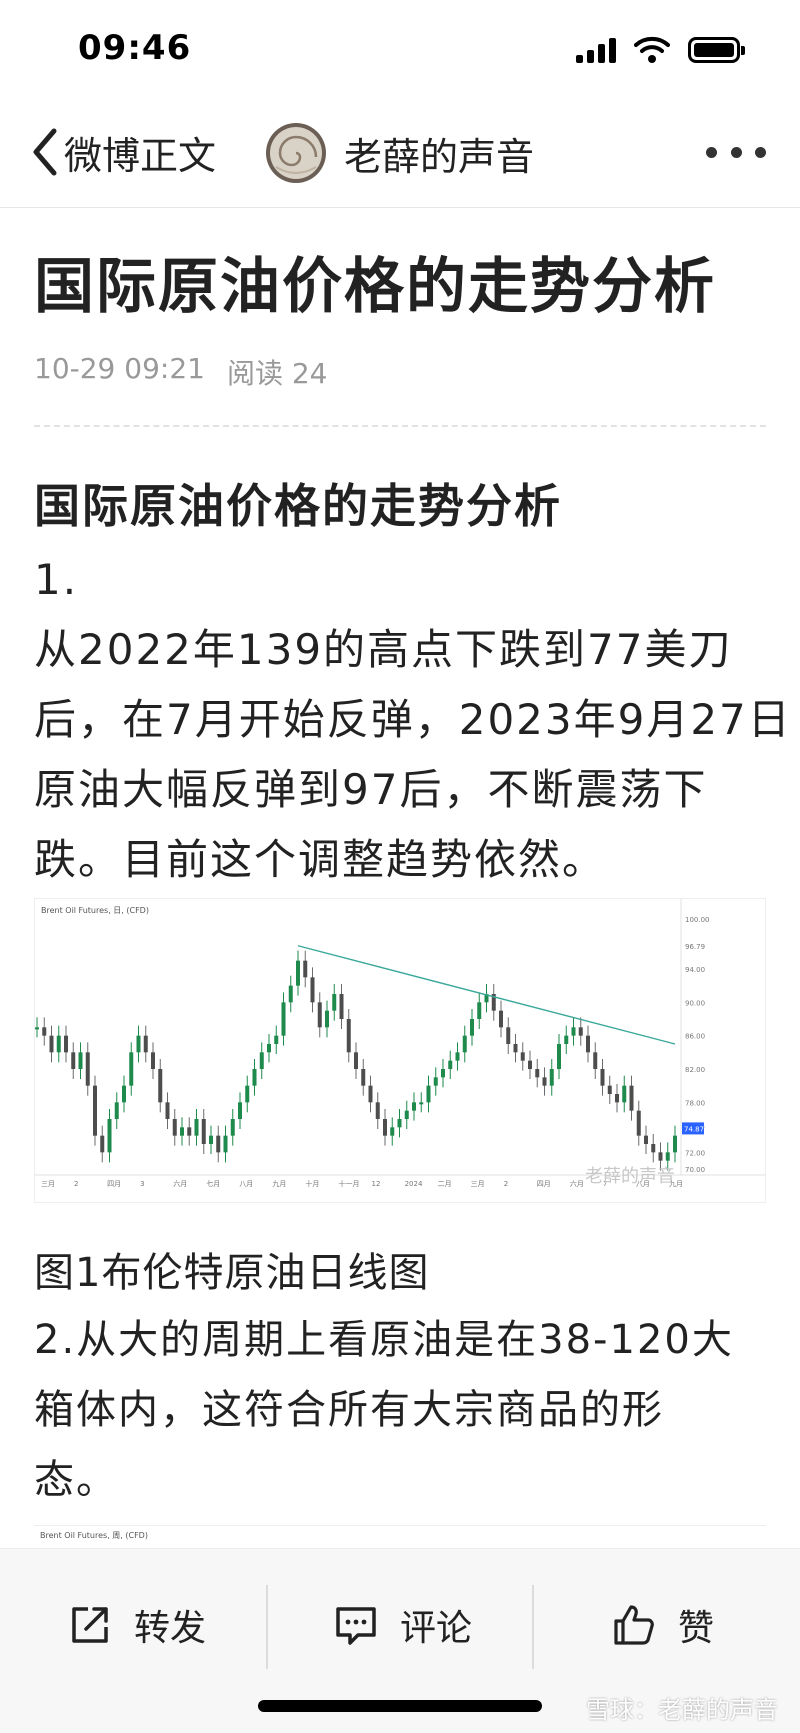 Image resolution: width=800 pixels, height=1733 pixels. What do you see at coordinates (356, 1626) in the screenshot?
I see `comment-icon` at bounding box center [356, 1626].